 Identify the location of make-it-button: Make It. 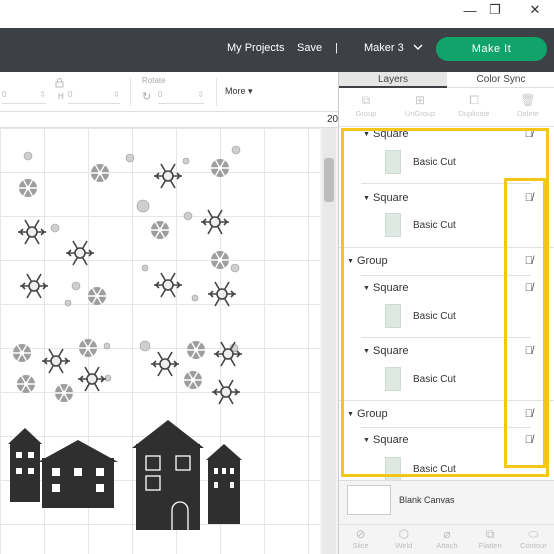
(491, 49).